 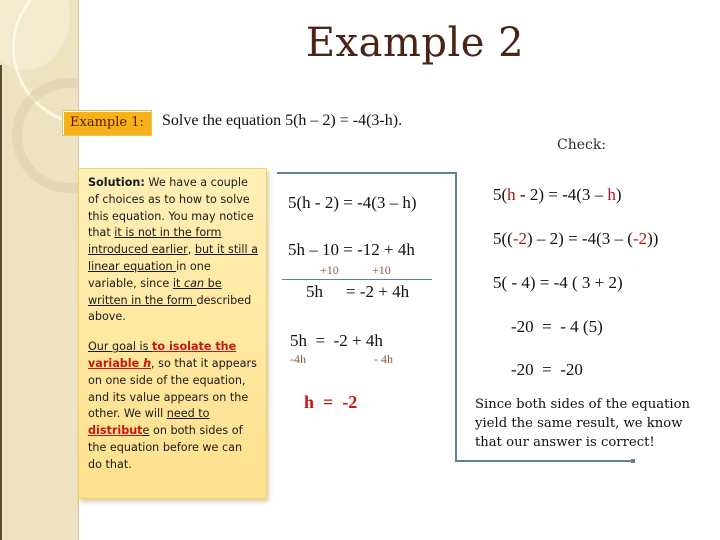 I want to click on work-step-1: 5(h - 2) = -4(3 – h), so click(x=352, y=202).